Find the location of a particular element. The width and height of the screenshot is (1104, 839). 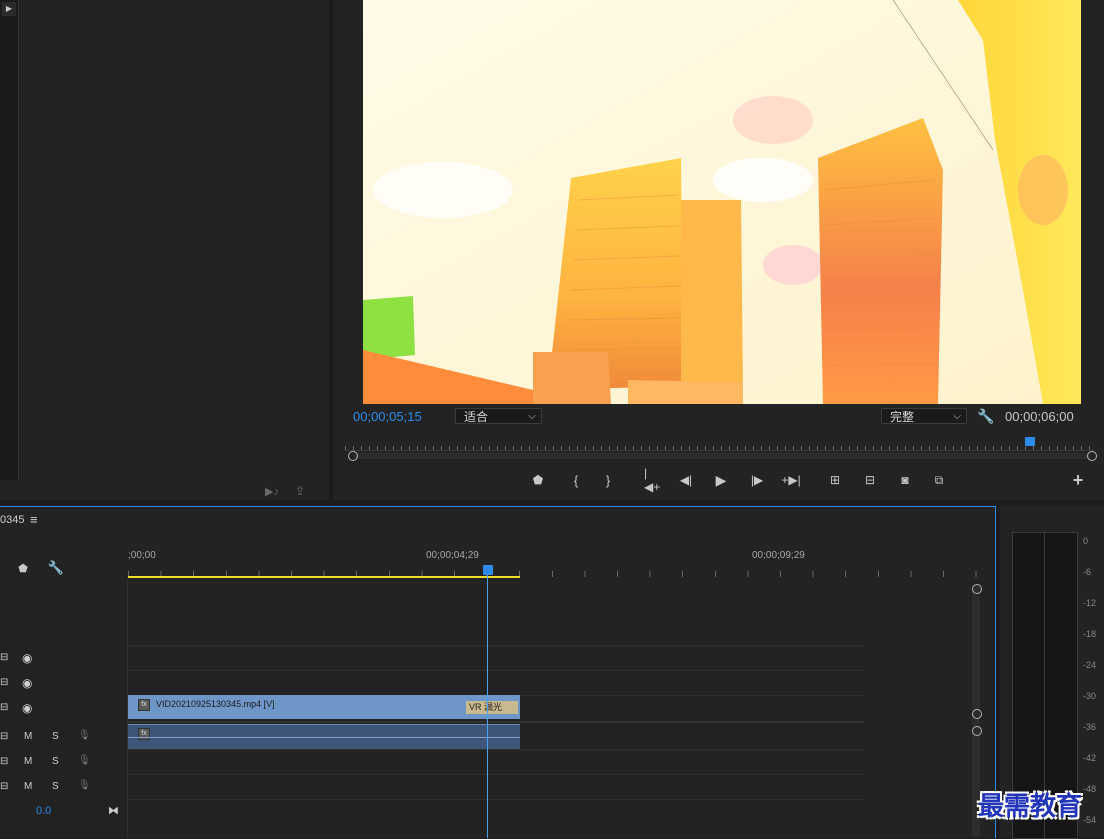

video-clip-name: VID20210925130345.mp4 [V] is located at coordinates (215, 704).